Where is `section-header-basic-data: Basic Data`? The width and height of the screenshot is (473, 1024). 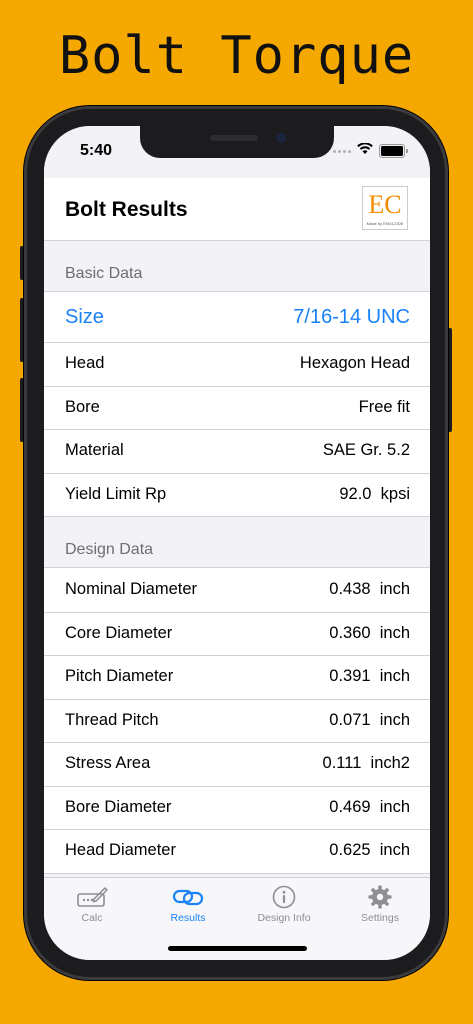 section-header-basic-data: Basic Data is located at coordinates (104, 273).